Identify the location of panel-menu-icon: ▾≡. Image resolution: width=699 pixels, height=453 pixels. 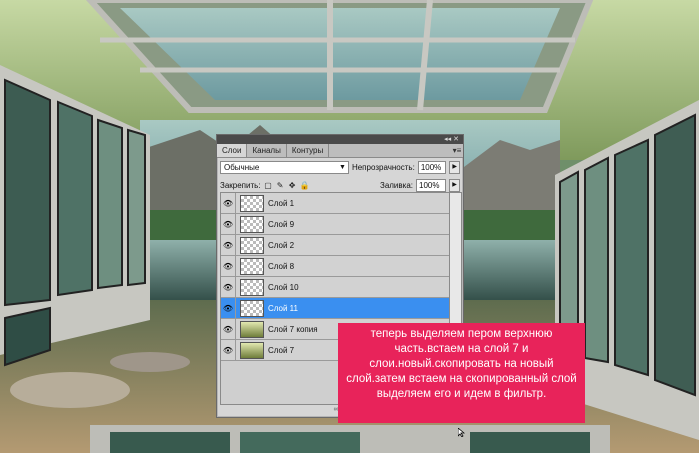
(457, 150).